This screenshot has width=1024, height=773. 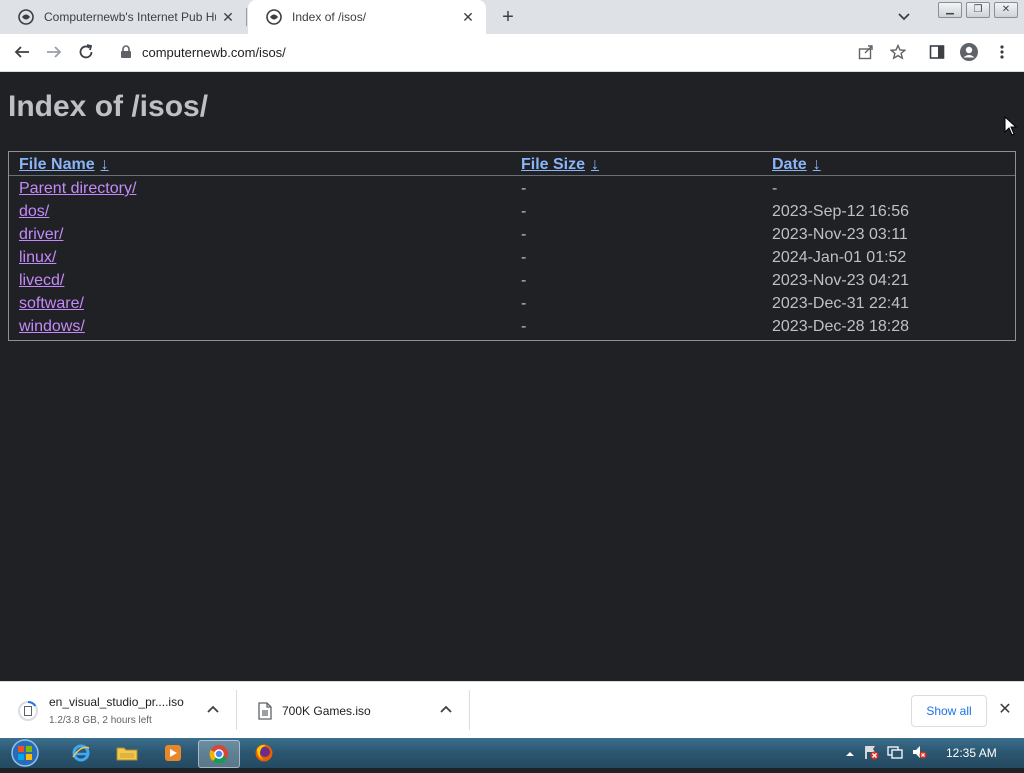 I want to click on tab-title: Computernewb's Internet Pub Hub, so click(x=130, y=17).